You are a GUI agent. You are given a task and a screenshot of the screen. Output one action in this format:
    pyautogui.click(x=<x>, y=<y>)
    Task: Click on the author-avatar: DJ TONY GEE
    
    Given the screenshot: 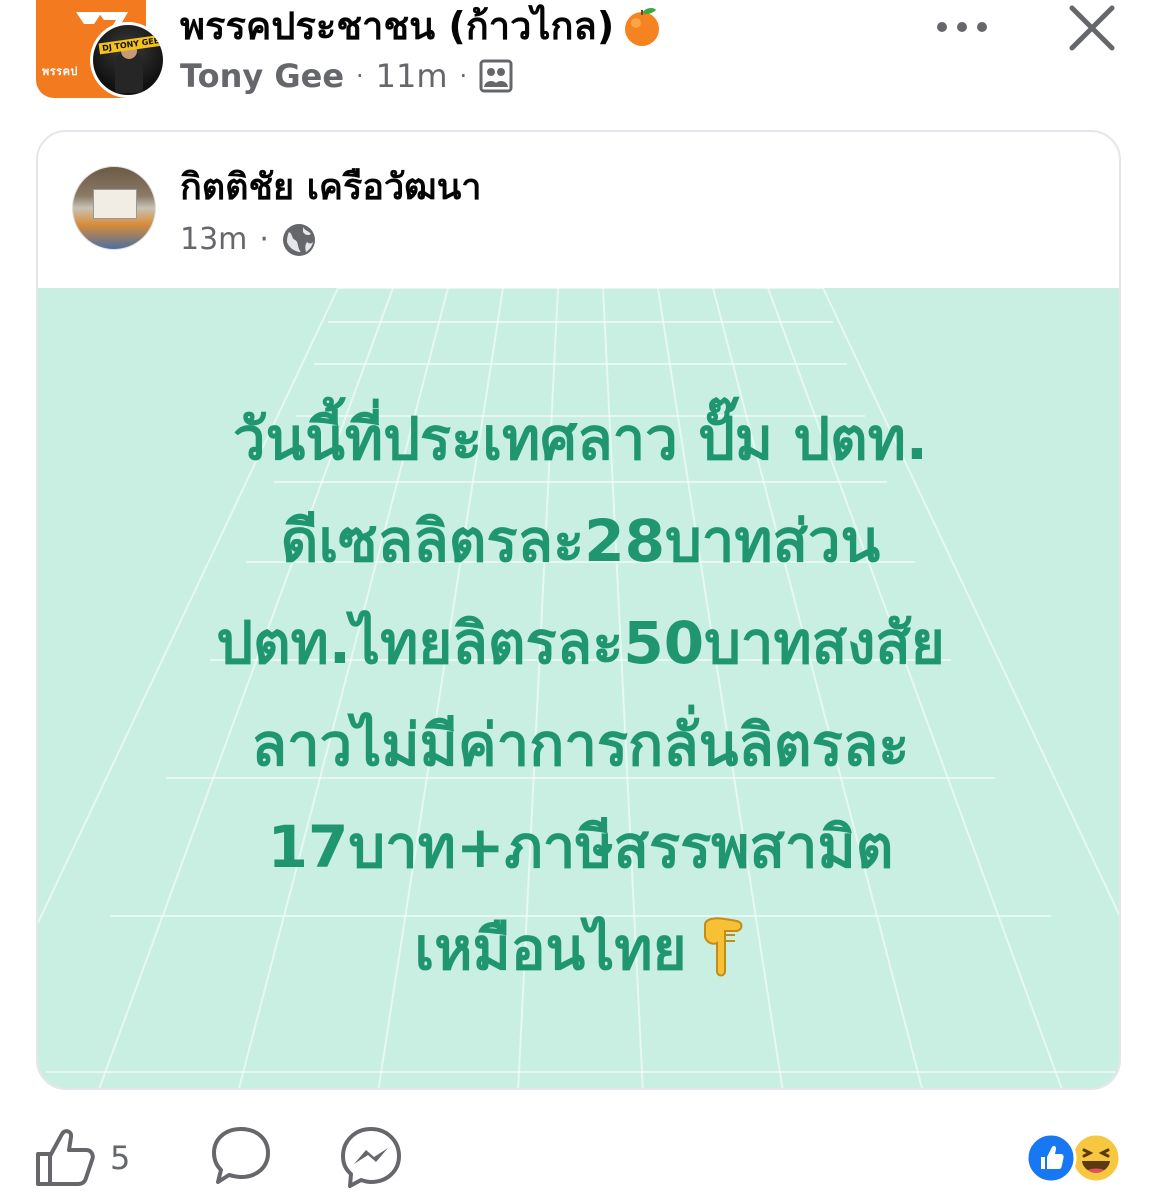 What is the action you would take?
    pyautogui.click(x=128, y=60)
    